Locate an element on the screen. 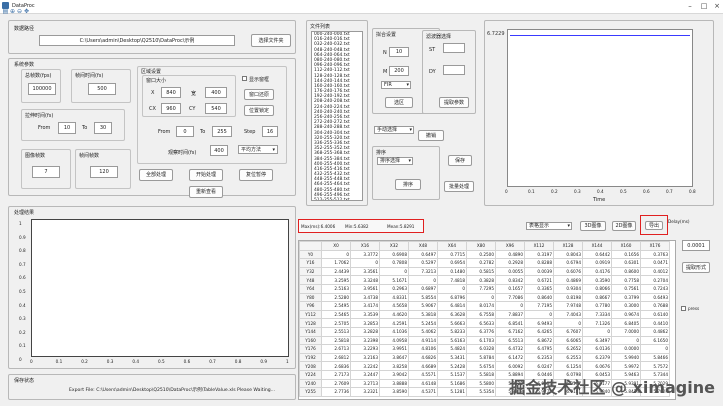 The width and height of the screenshot is (723, 406). n-input: 10 is located at coordinates (399, 52).